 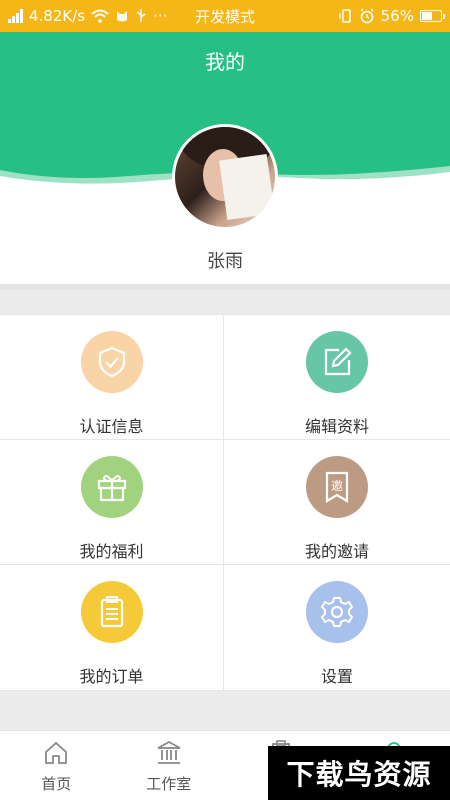 I want to click on status-bar: 4.82K/s ··· 开发模式 56%, so click(x=225, y=16).